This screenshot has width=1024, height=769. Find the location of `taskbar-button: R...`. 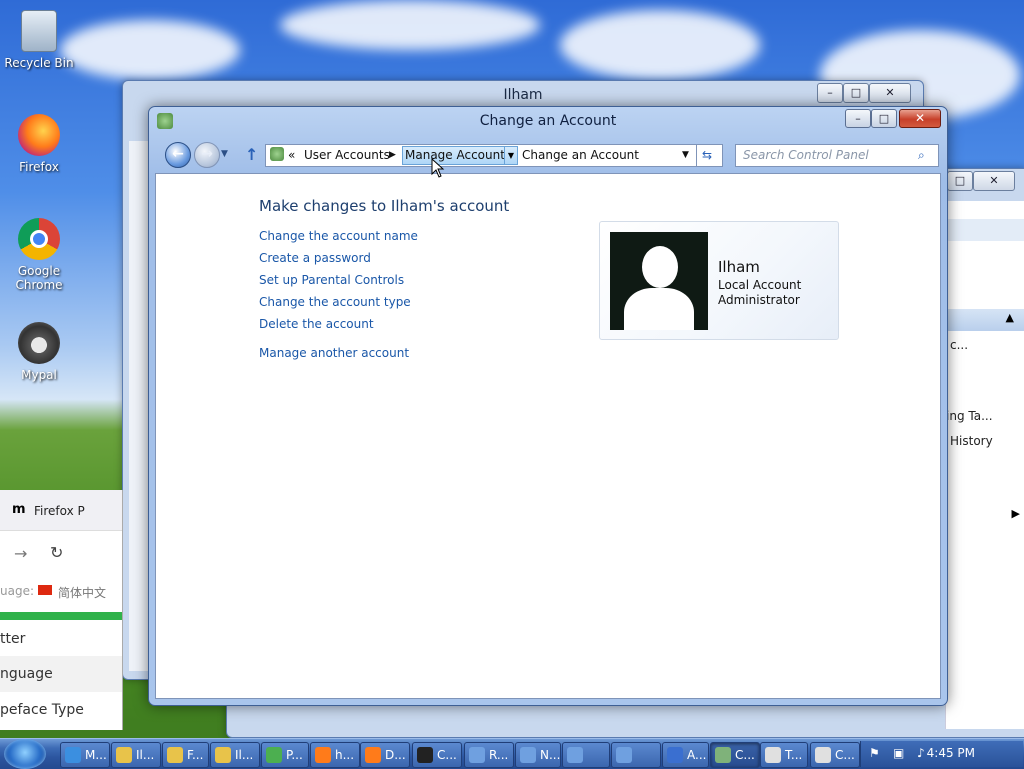

taskbar-button: R... is located at coordinates (489, 755).